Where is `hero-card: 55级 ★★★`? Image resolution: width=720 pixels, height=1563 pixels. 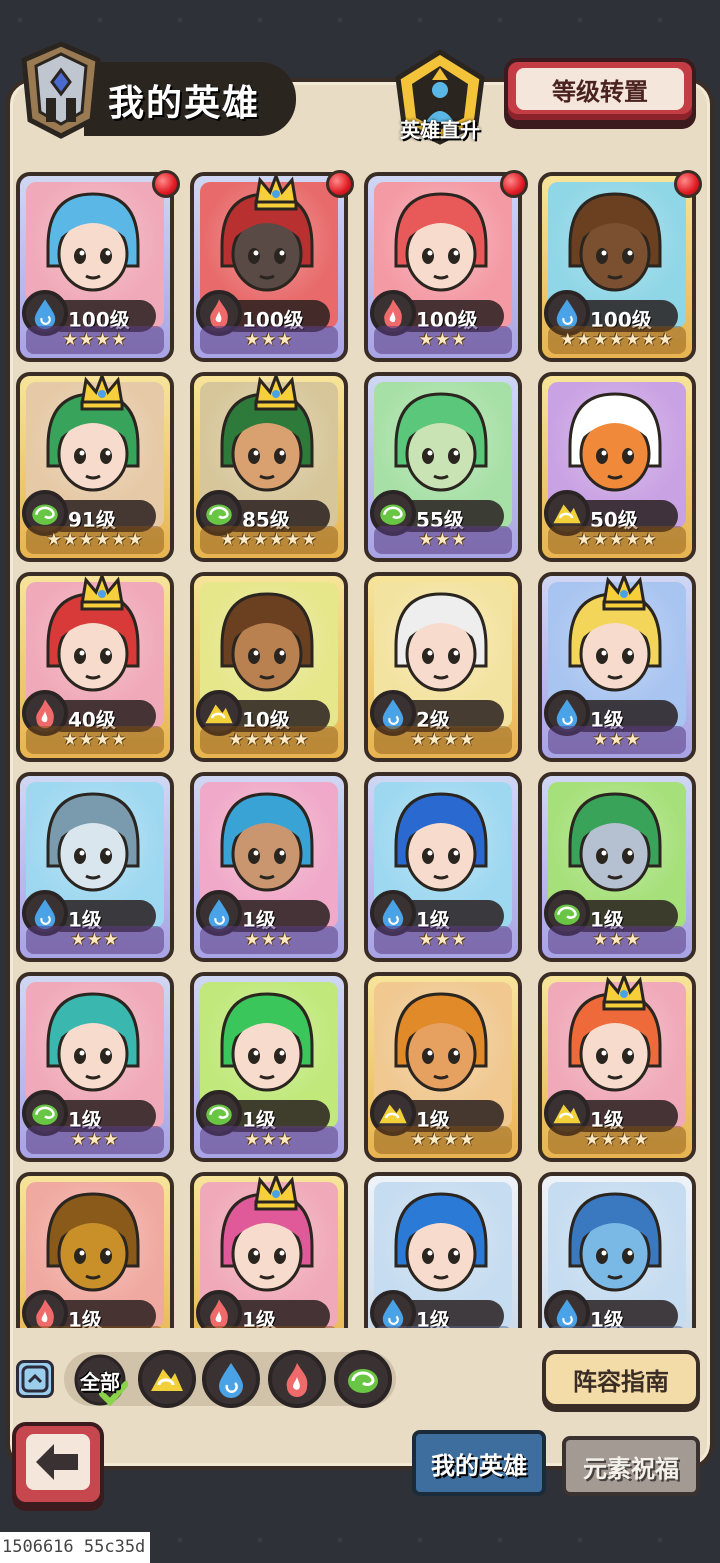 hero-card: 55级 ★★★ is located at coordinates (443, 467).